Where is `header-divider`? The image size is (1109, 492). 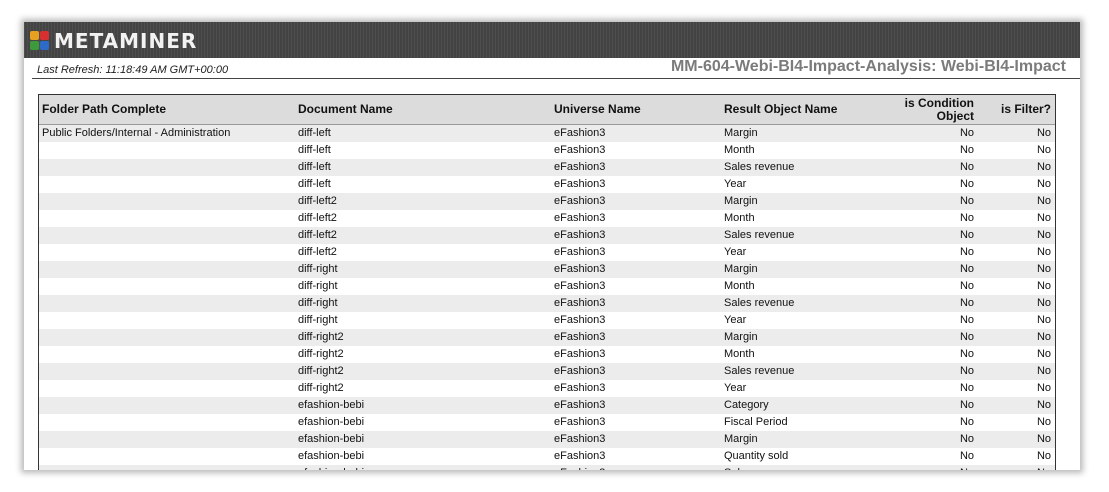 header-divider is located at coordinates (556, 78).